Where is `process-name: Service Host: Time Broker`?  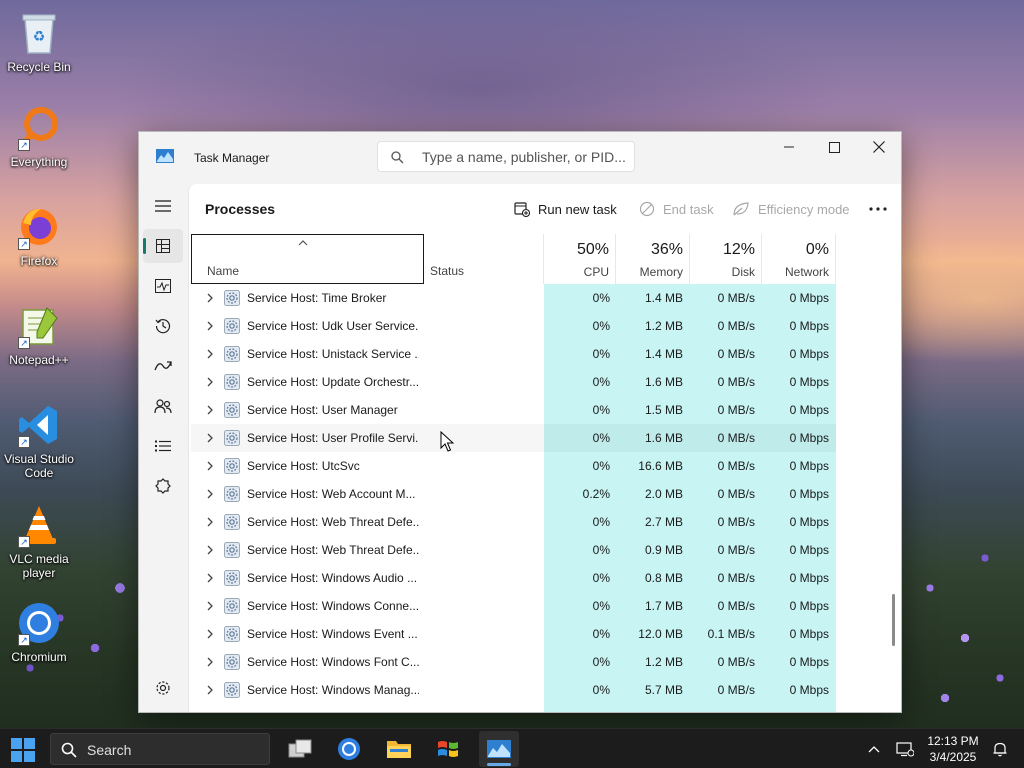 process-name: Service Host: Time Broker is located at coordinates (317, 298).